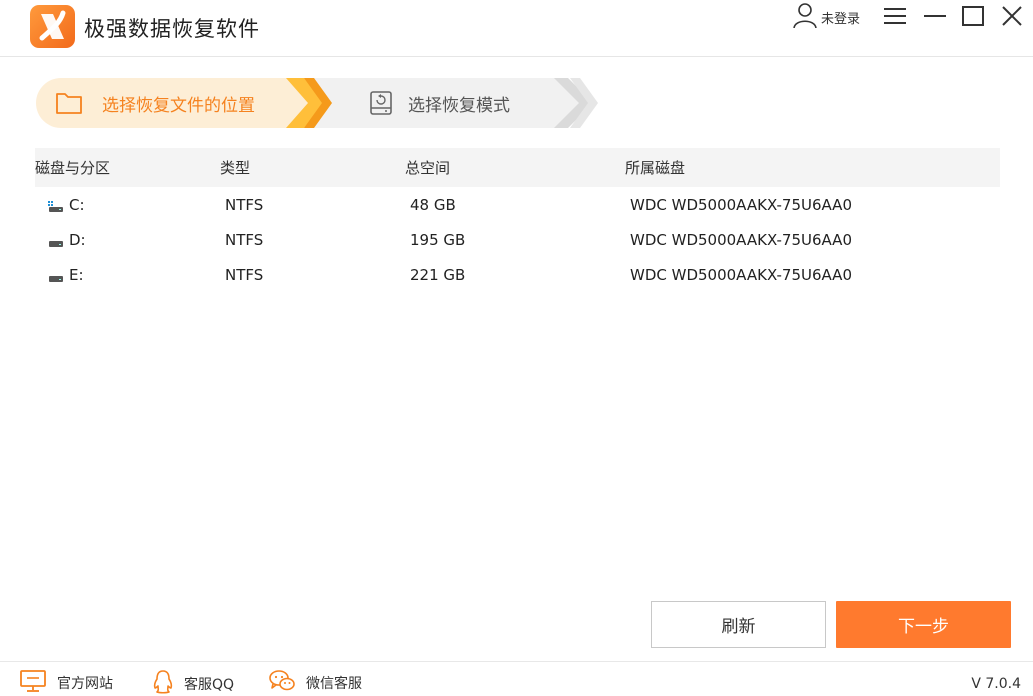 Image resolution: width=1033 pixels, height=696 pixels. I want to click on qq-icon, so click(163, 682).